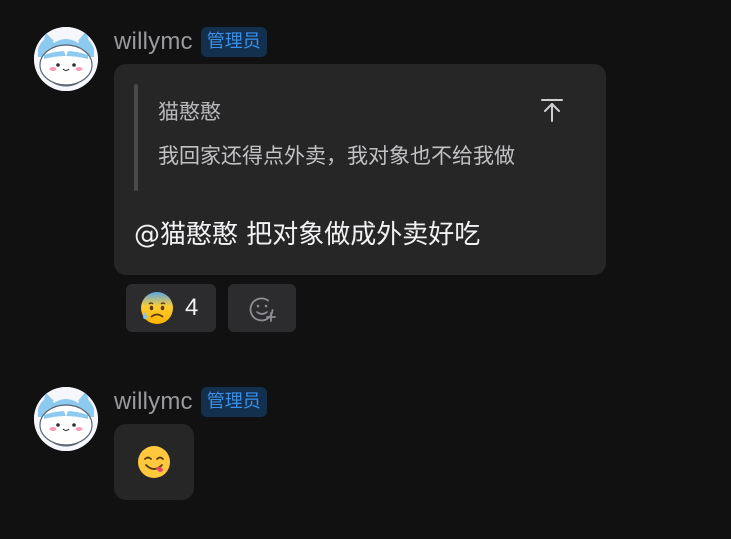  What do you see at coordinates (157, 308) in the screenshot?
I see `anxious-sweat-face-icon` at bounding box center [157, 308].